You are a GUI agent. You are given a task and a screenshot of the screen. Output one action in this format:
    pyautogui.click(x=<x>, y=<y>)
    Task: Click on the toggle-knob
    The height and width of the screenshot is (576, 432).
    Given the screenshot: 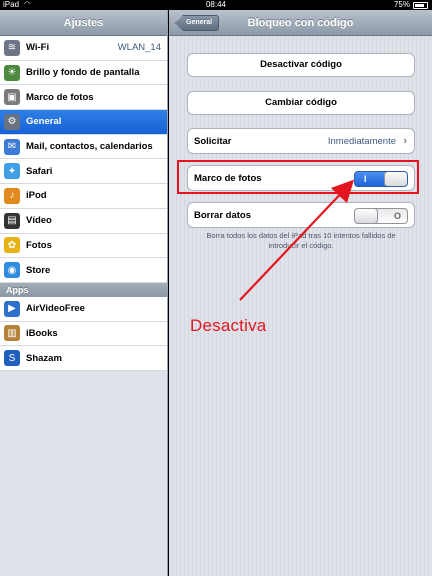 What is the action you would take?
    pyautogui.click(x=366, y=216)
    